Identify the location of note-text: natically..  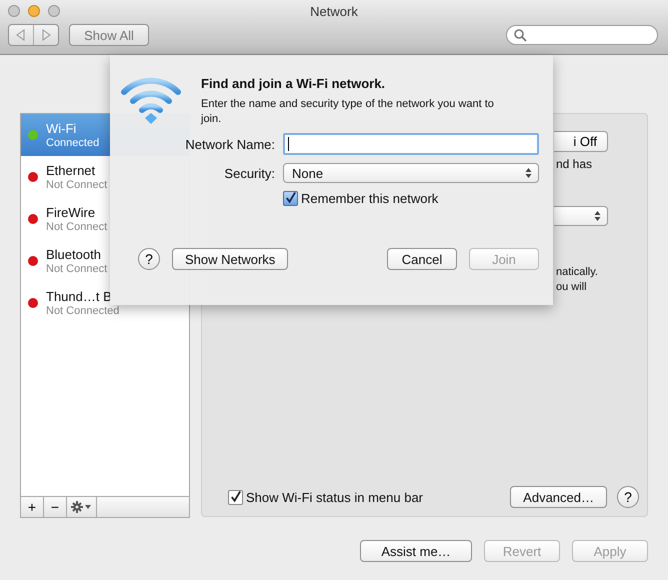
(577, 272).